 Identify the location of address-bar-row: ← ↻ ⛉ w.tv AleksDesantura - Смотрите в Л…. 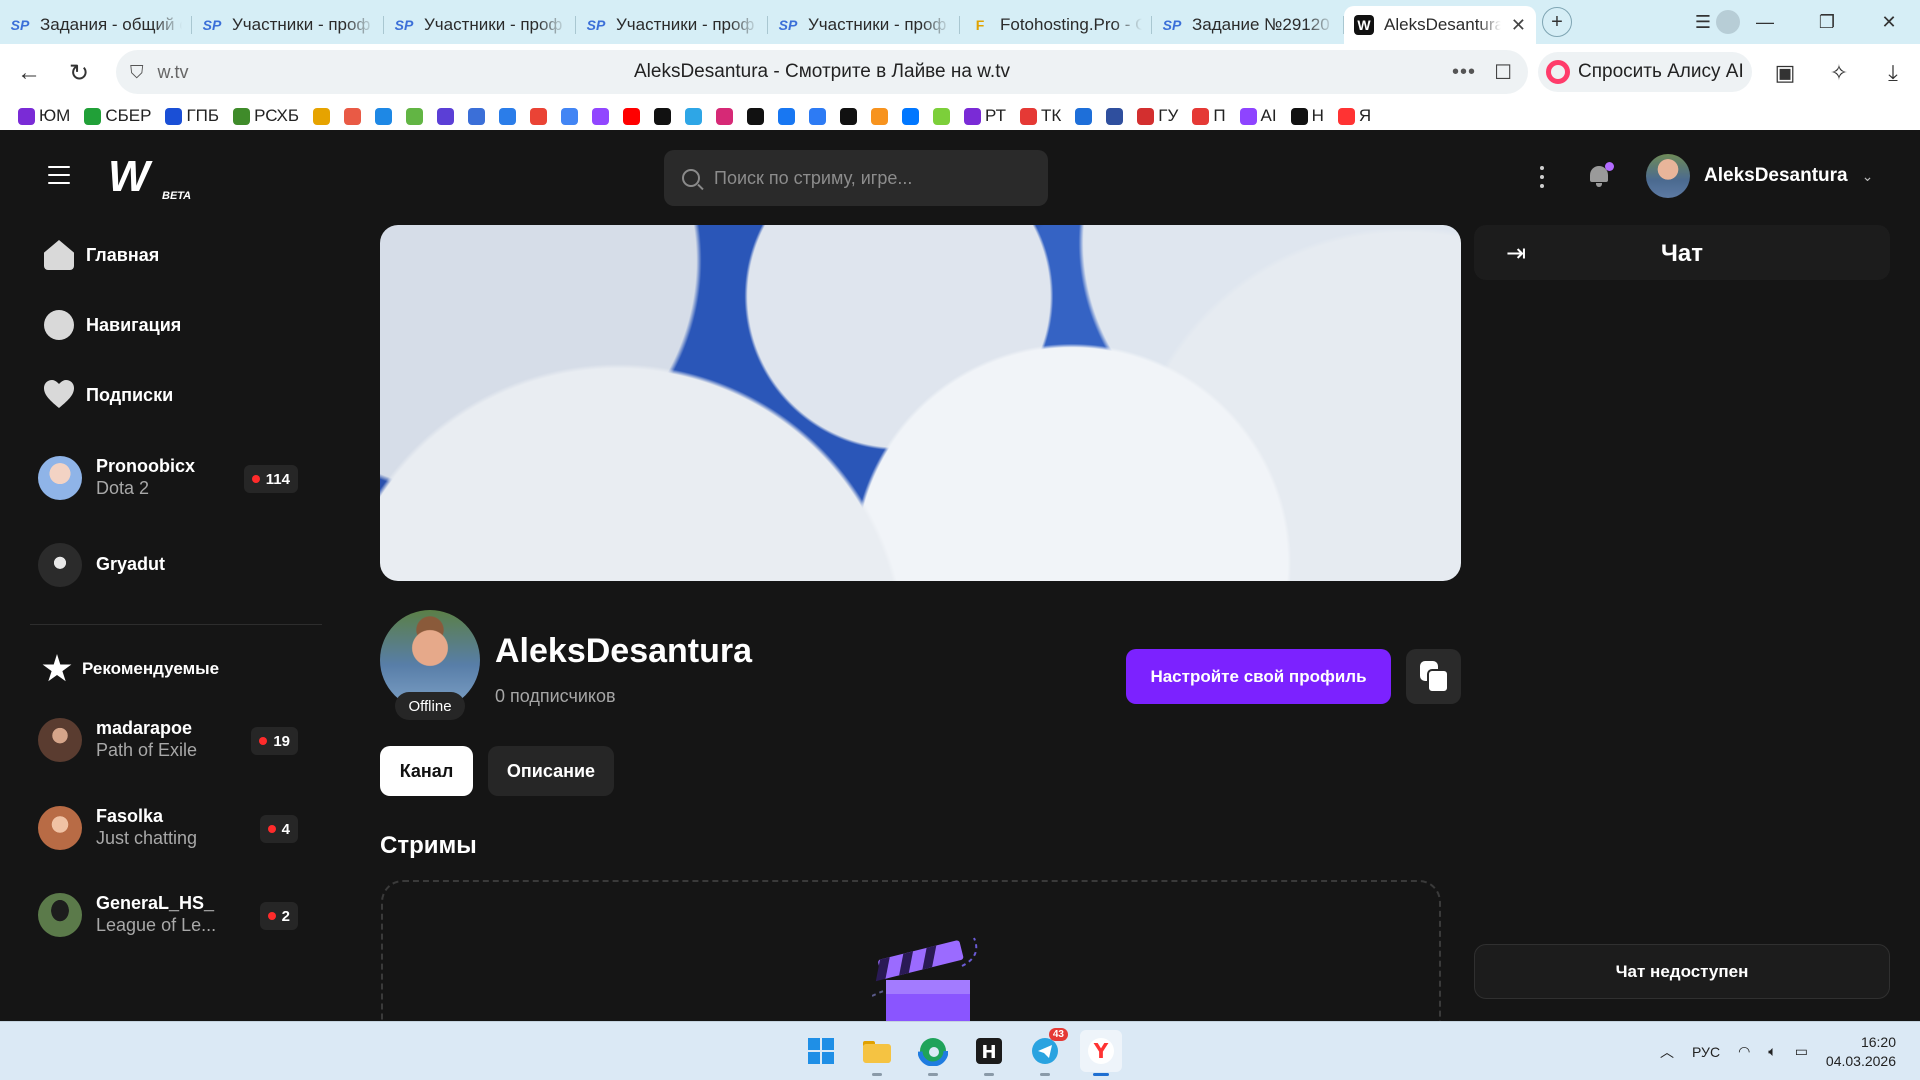
(960, 73).